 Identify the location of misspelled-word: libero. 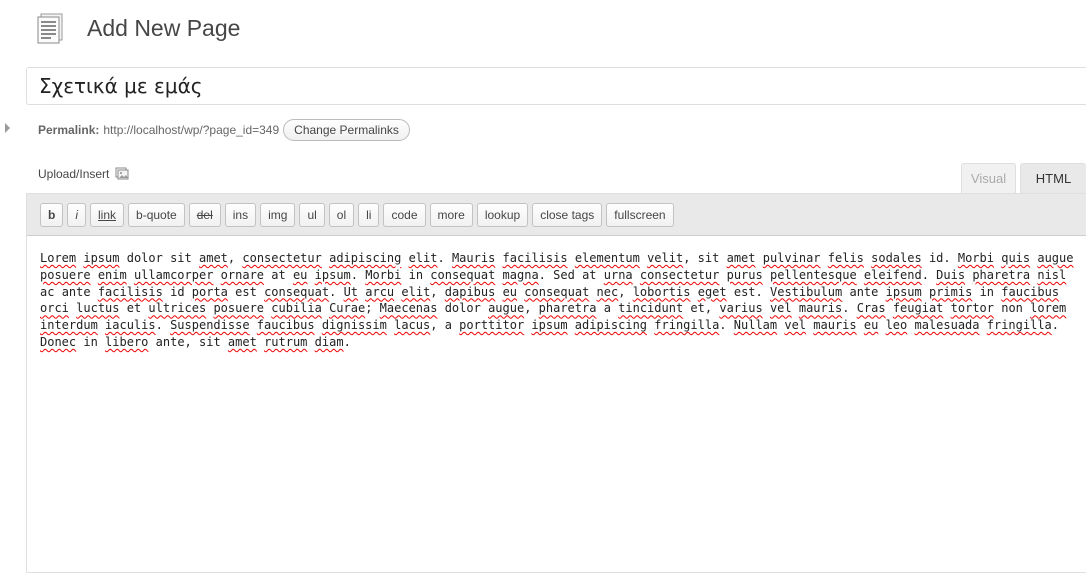
(127, 341).